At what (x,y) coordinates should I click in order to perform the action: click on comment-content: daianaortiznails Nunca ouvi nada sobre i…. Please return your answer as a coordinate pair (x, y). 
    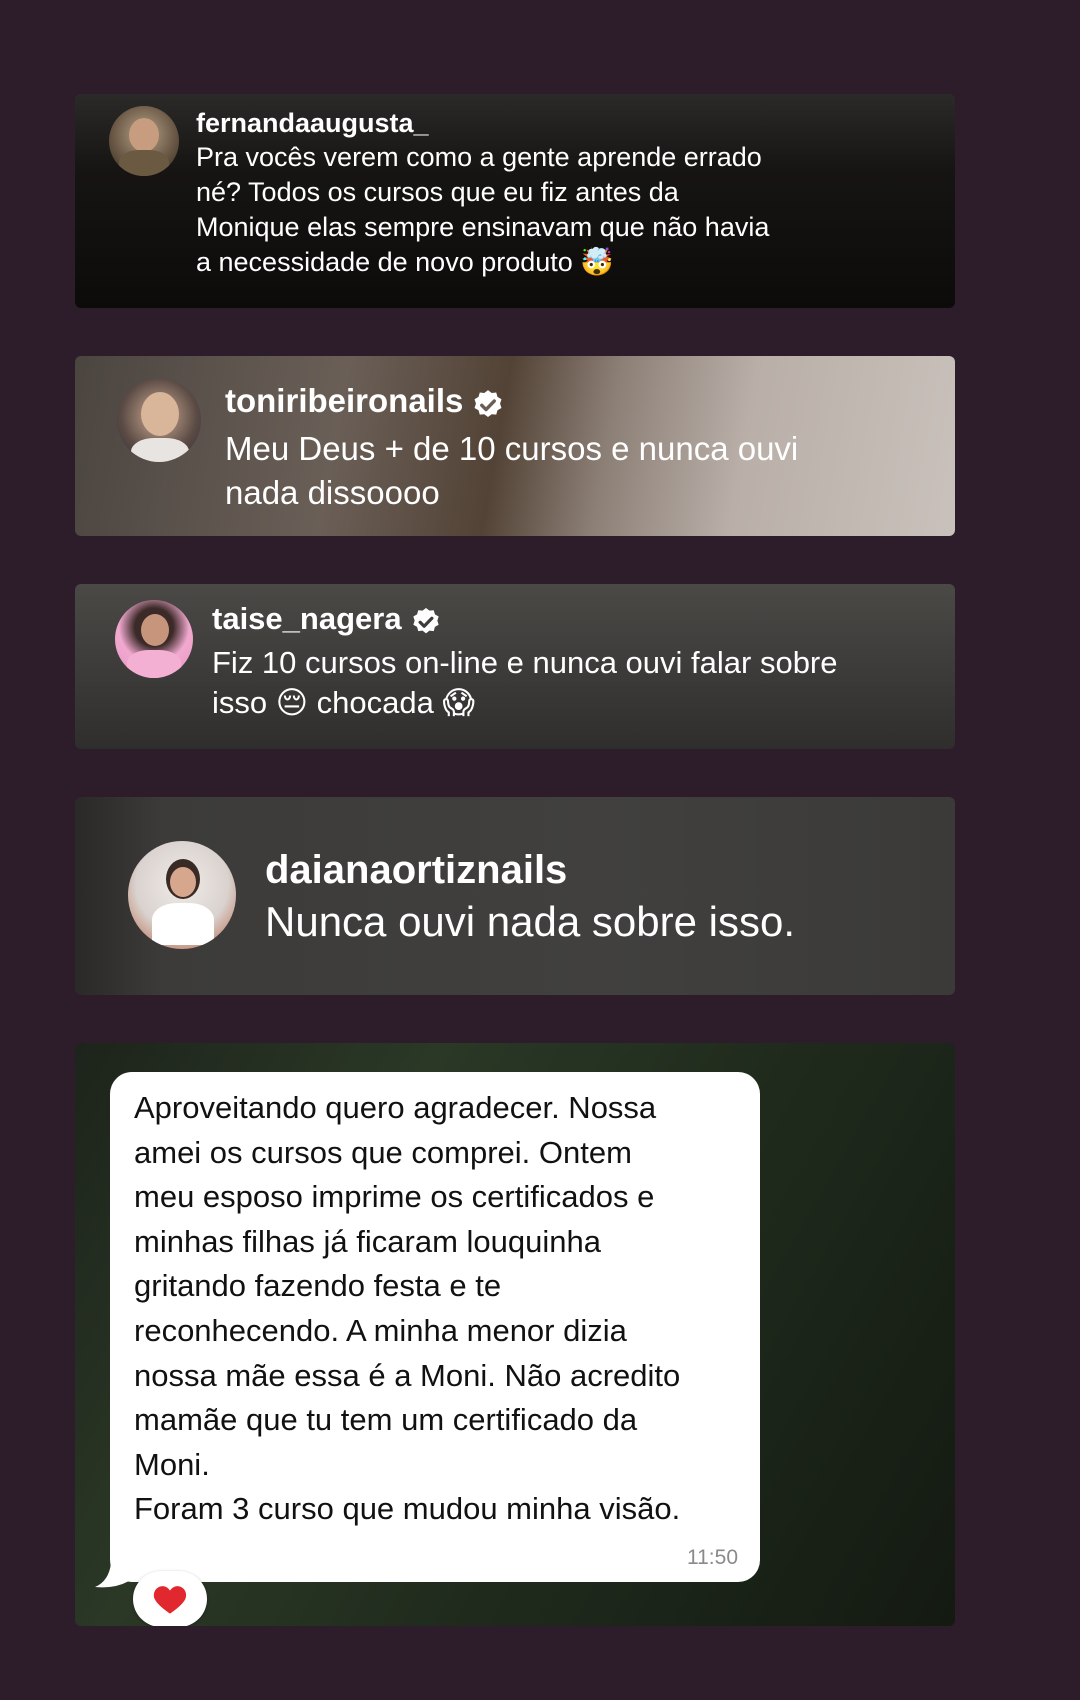
    Looking at the image, I should click on (530, 897).